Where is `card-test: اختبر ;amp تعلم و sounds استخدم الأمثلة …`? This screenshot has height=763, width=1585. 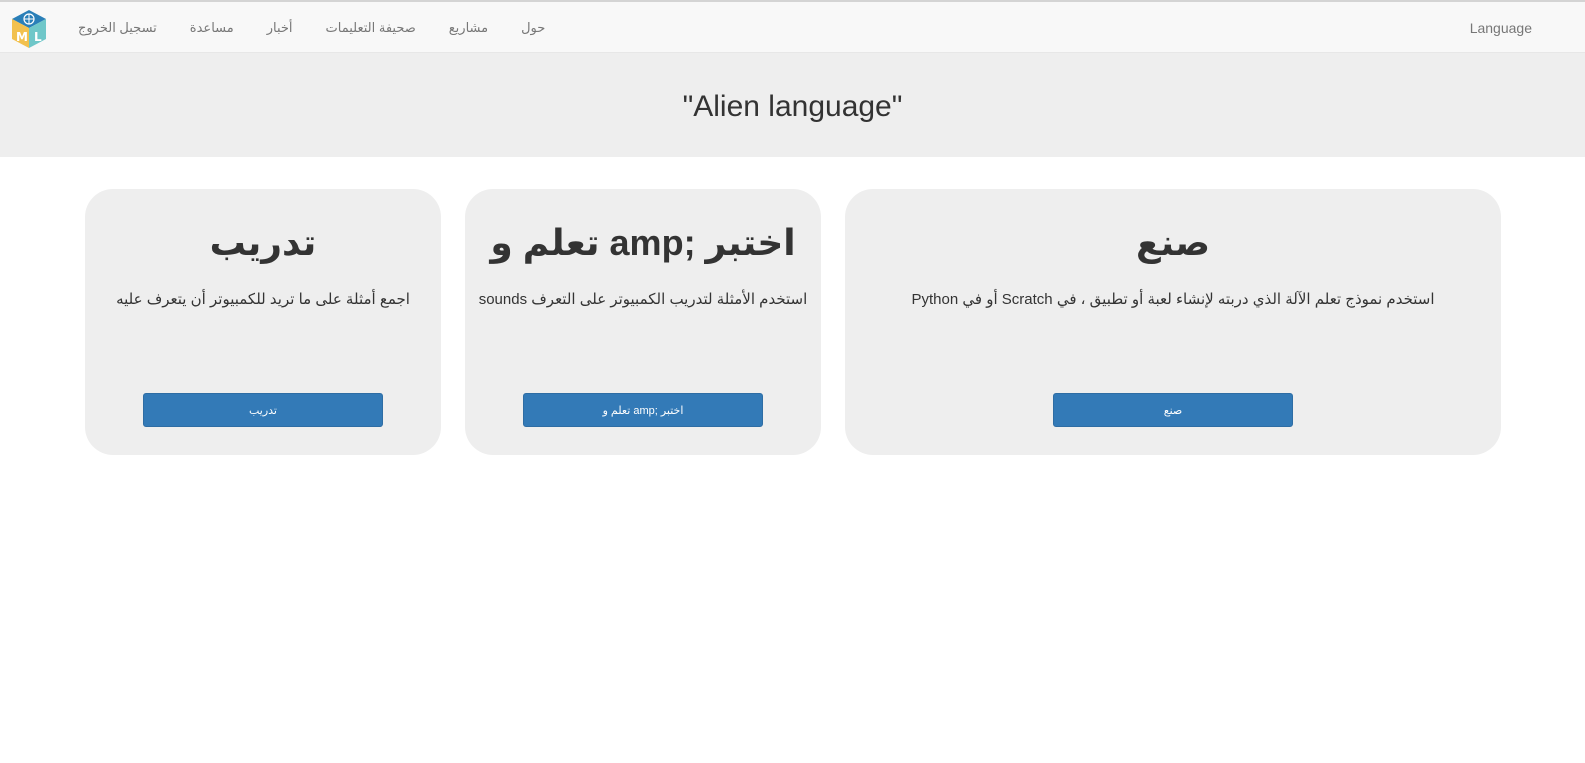 card-test: اختبر ;amp تعلم و sounds استخدم الأمثلة … is located at coordinates (643, 322).